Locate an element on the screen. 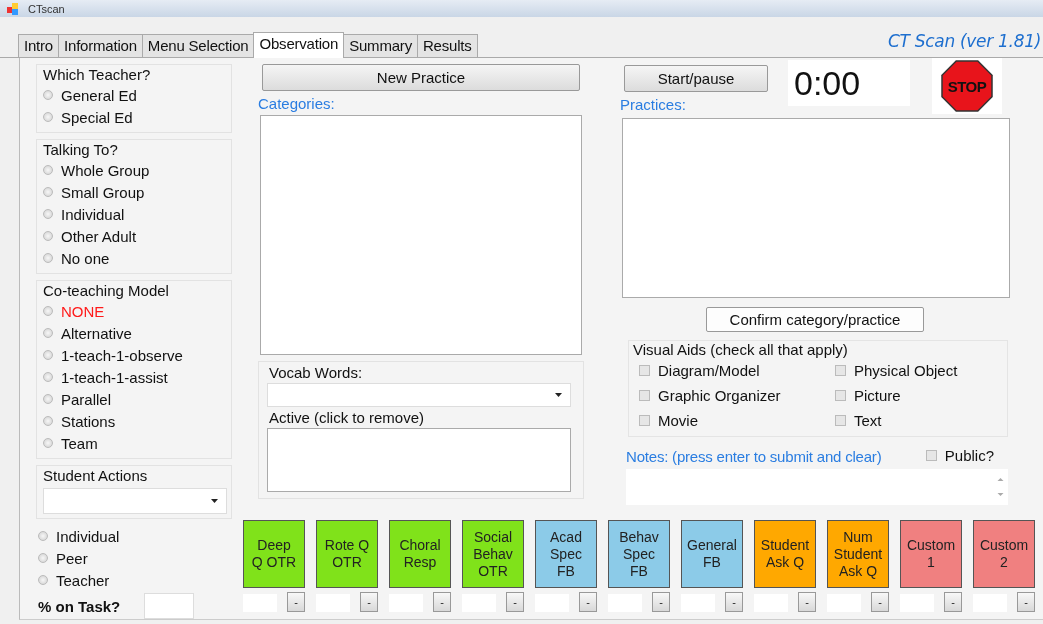 Image resolution: width=1043 pixels, height=624 pixels. tab: Observation is located at coordinates (299, 45).